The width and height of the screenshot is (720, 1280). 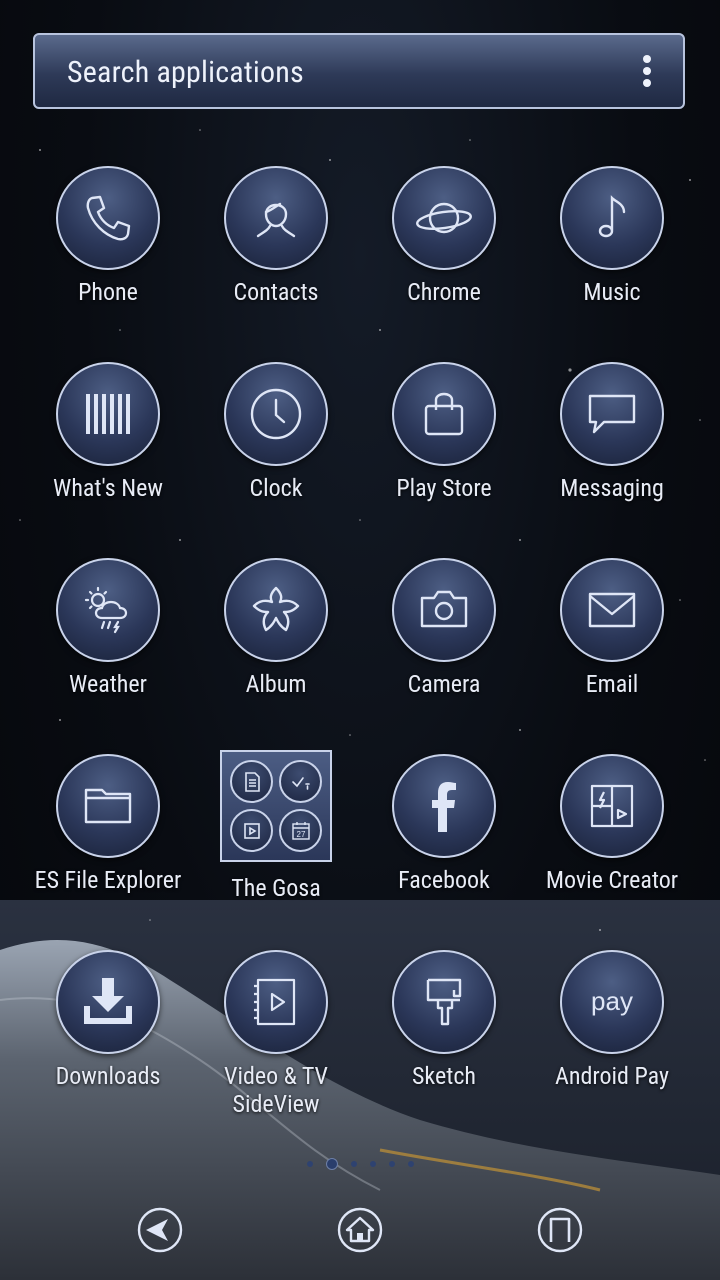 I want to click on app-video-tv-sideview: Video & TV SideView, so click(x=276, y=1034).